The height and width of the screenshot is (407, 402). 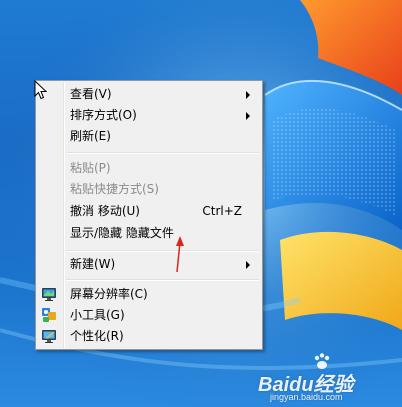 What do you see at coordinates (49, 294) in the screenshot?
I see `screen-resolution-icon` at bounding box center [49, 294].